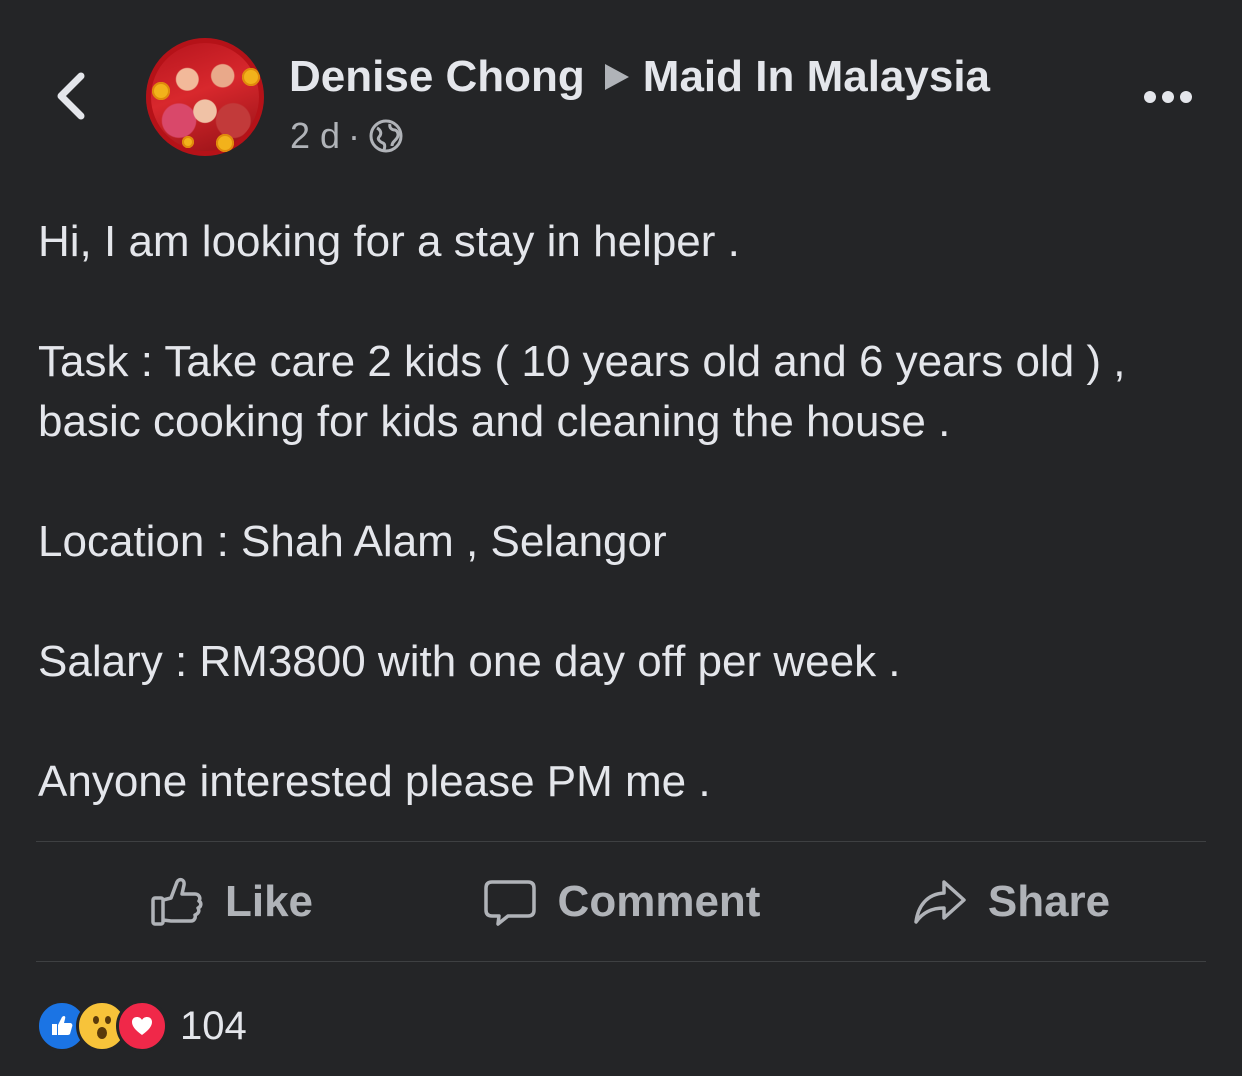  What do you see at coordinates (1049, 901) in the screenshot?
I see `share-label: Share` at bounding box center [1049, 901].